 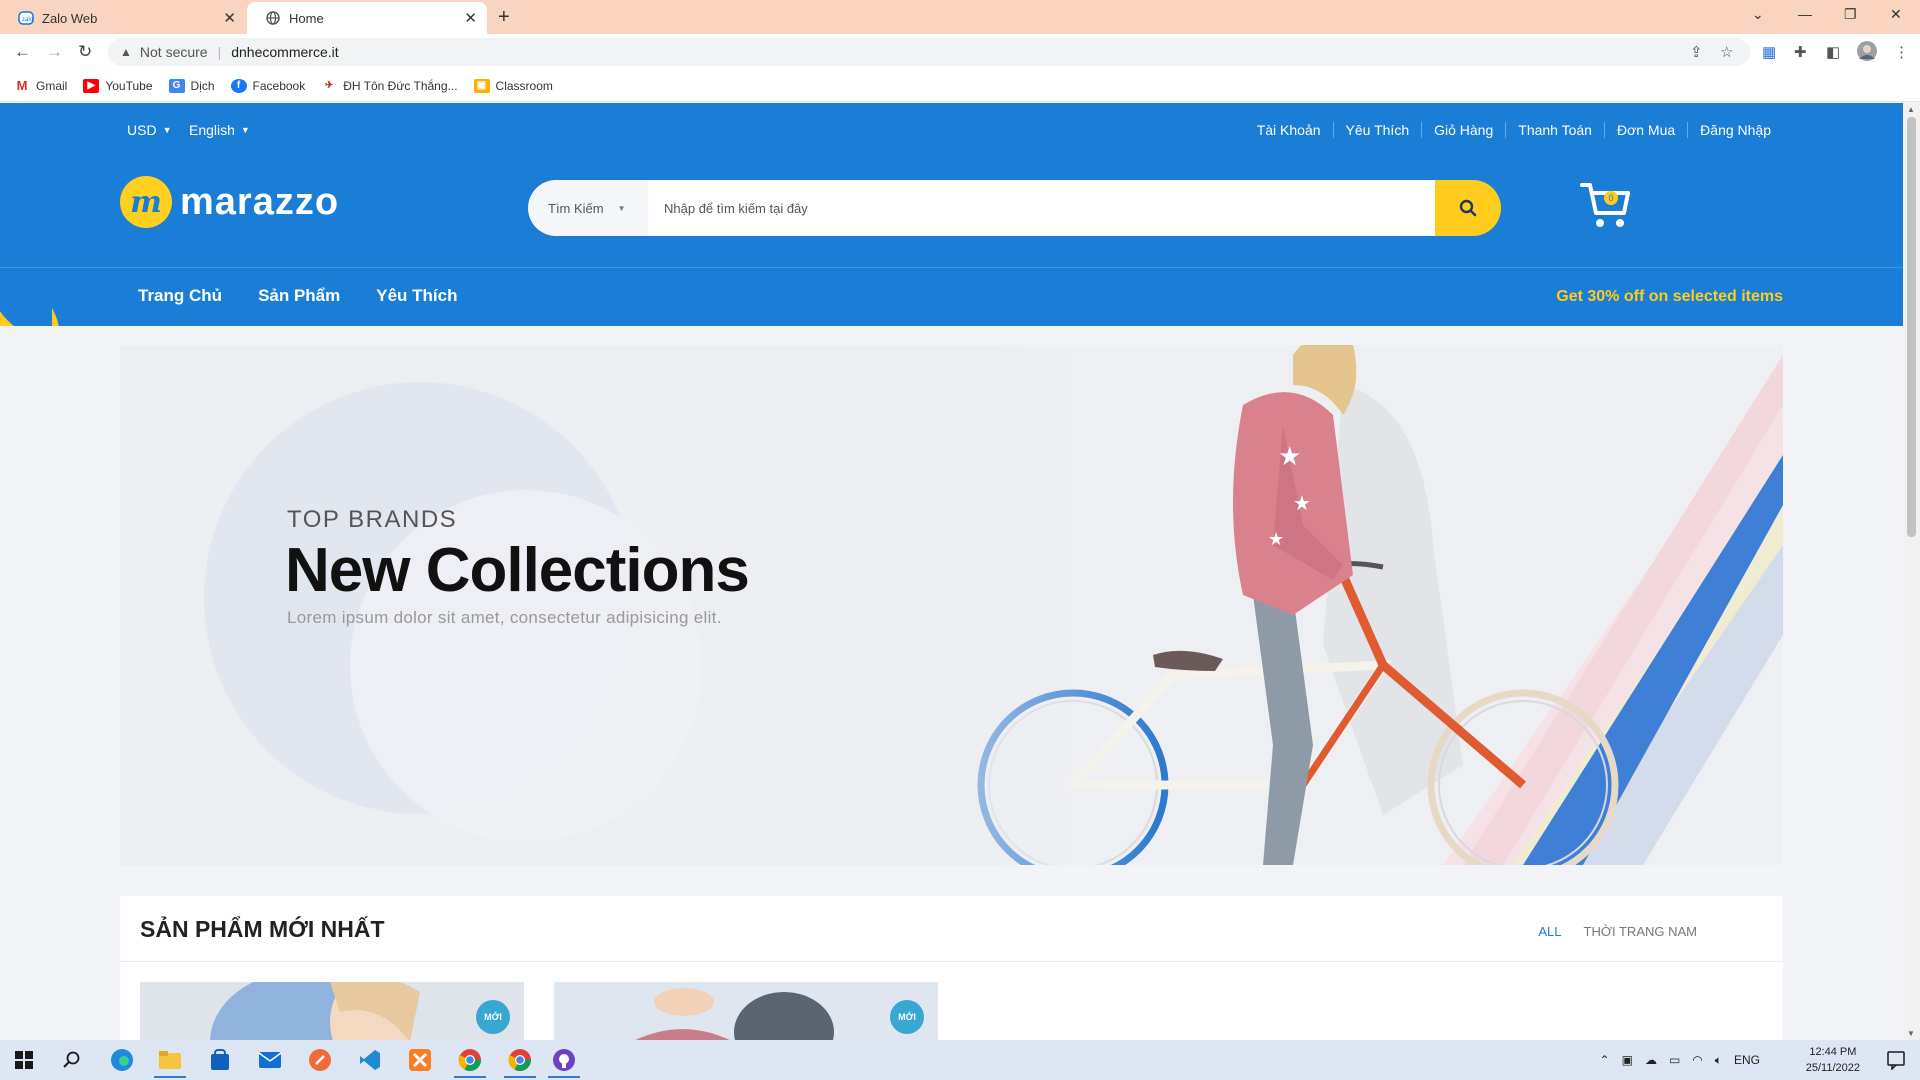 What do you see at coordinates (1718, 1060) in the screenshot?
I see `volume-icon: 🔈︎` at bounding box center [1718, 1060].